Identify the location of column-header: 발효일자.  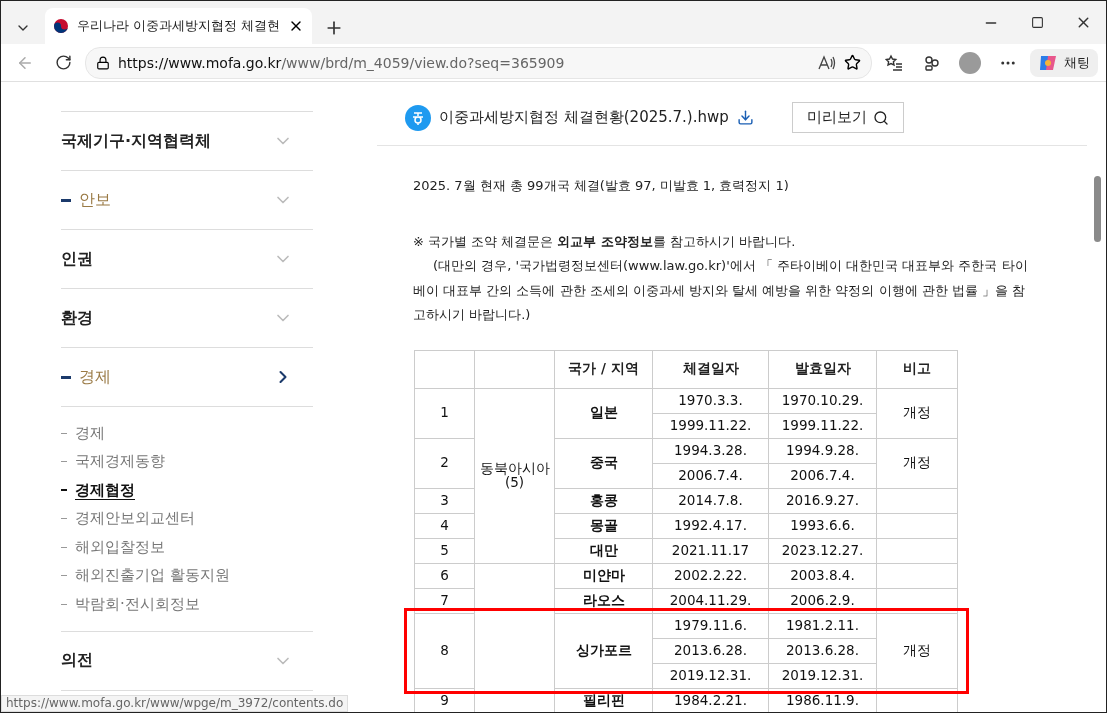
(822, 369).